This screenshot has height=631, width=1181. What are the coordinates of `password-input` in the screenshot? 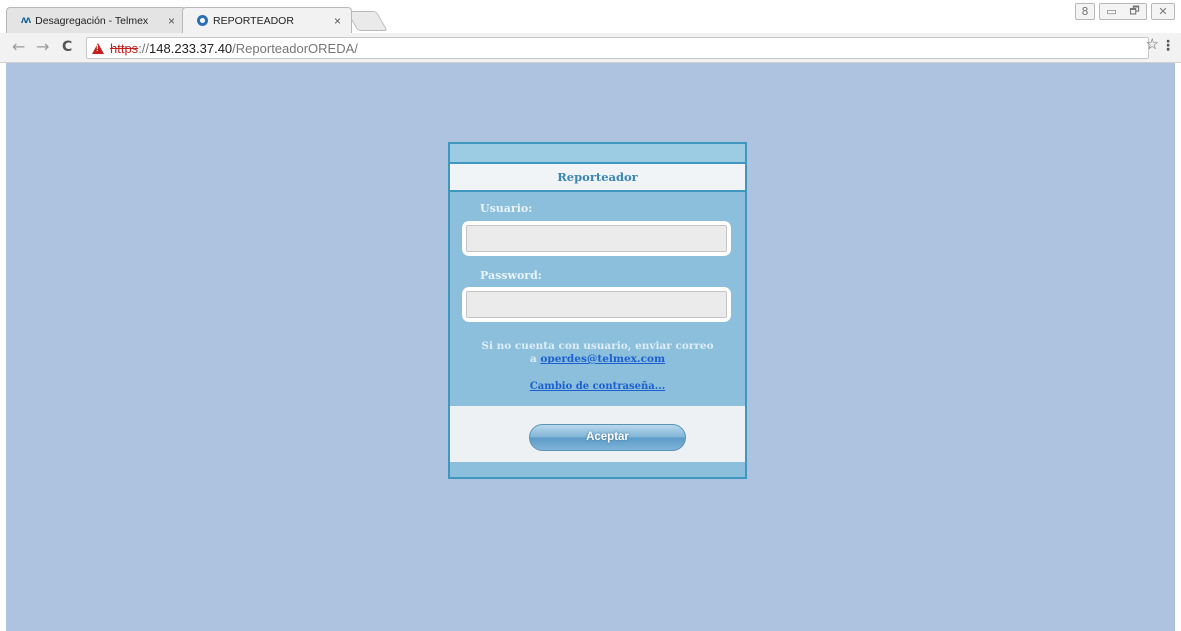 It's located at (596, 304).